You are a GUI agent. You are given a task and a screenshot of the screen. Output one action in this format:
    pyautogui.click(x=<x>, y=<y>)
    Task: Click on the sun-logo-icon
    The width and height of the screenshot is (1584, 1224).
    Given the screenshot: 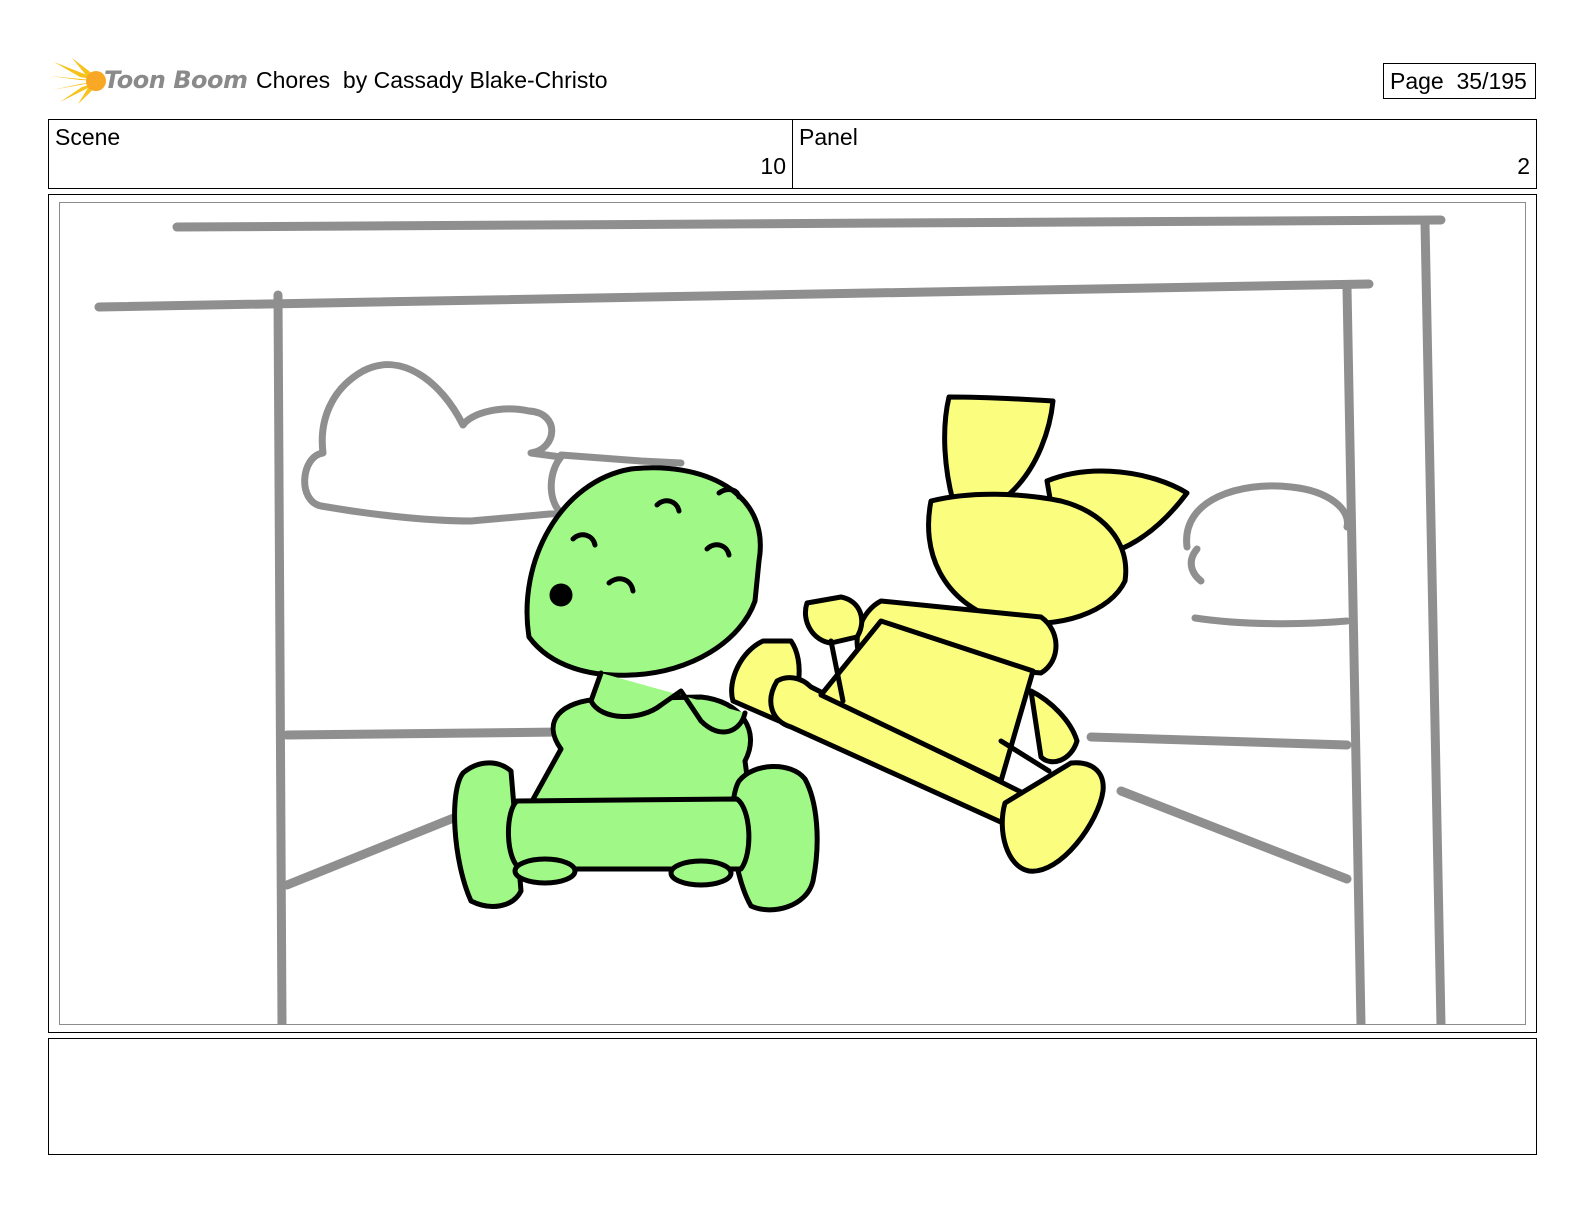 What is the action you would take?
    pyautogui.click(x=78, y=81)
    